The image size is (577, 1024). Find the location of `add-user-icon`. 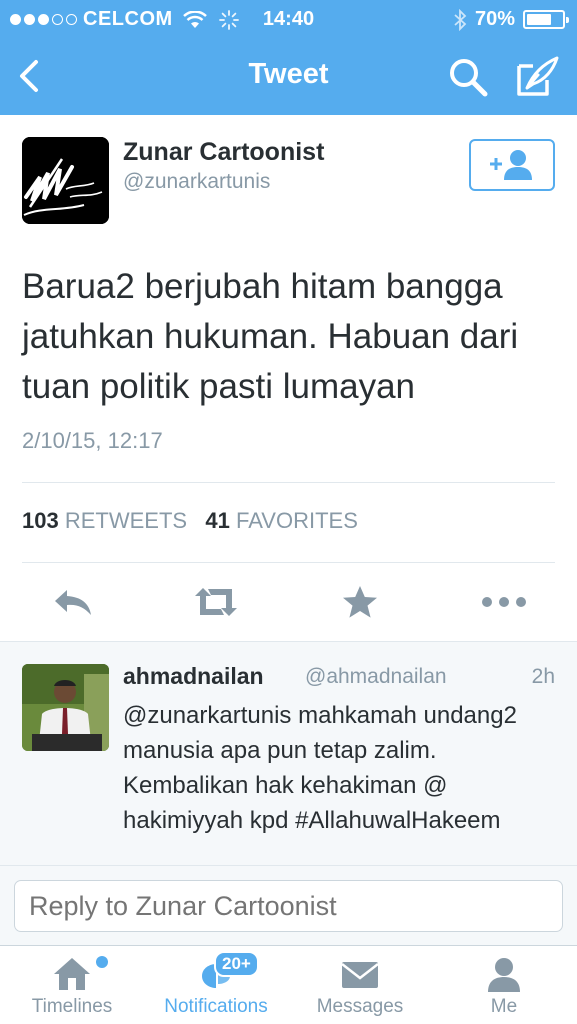

add-user-icon is located at coordinates (511, 165).